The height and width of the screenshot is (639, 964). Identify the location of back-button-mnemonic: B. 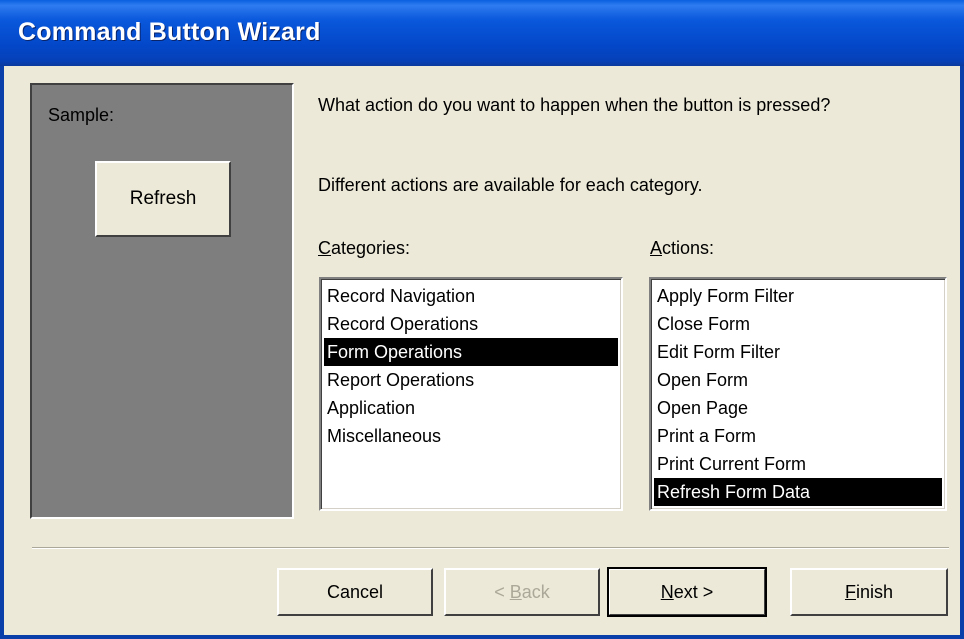
(515, 591).